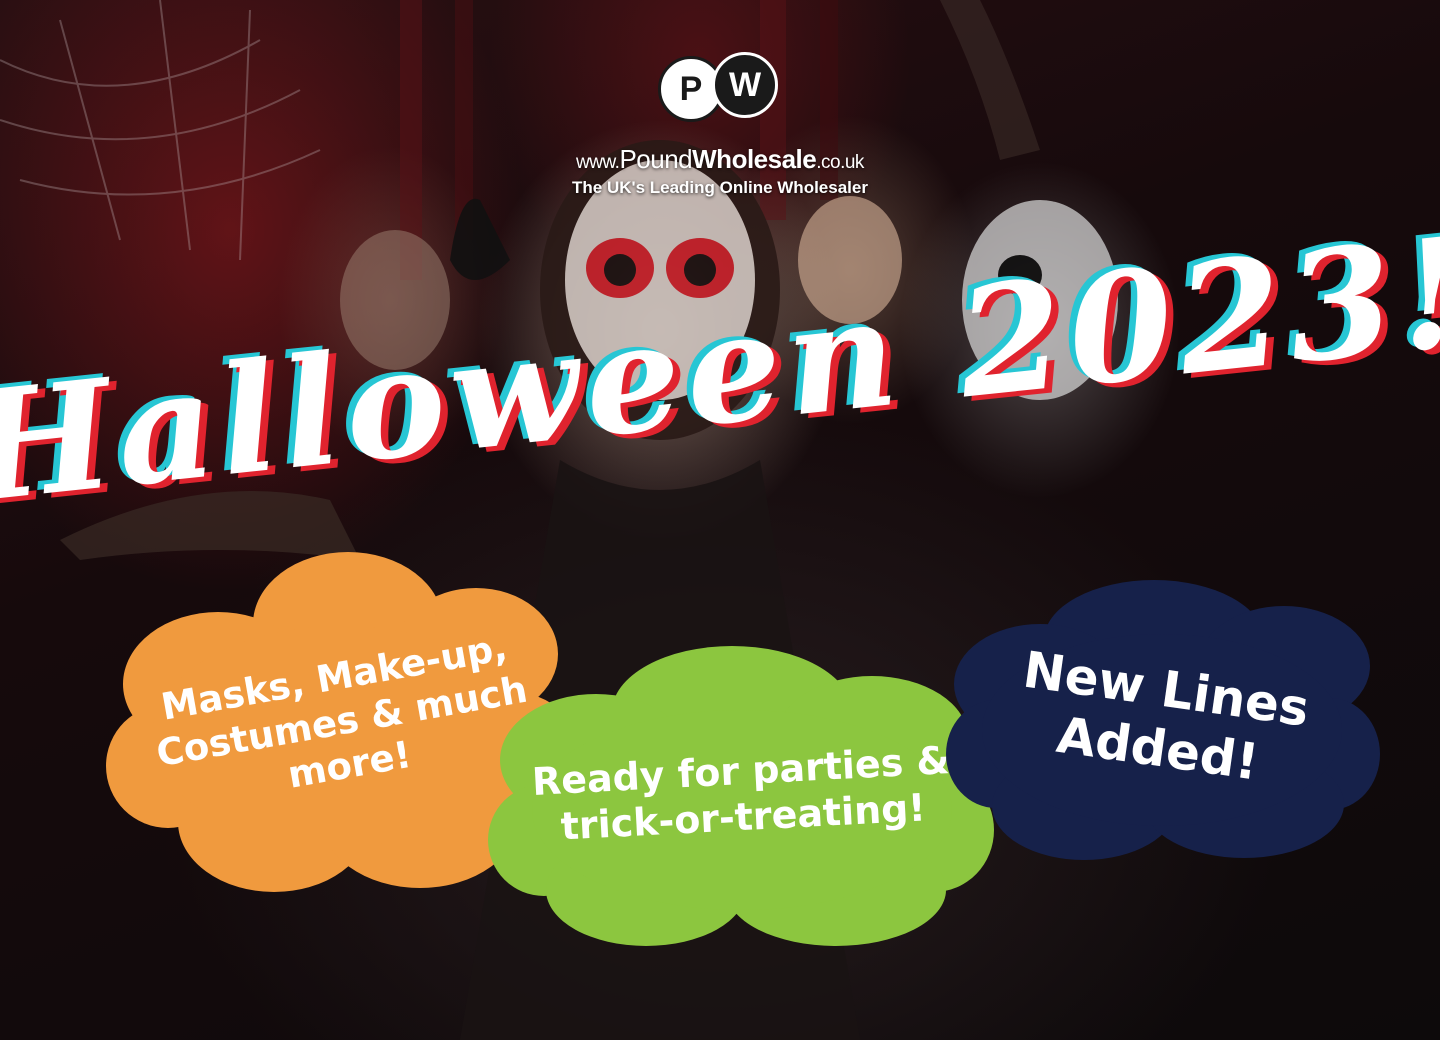 This screenshot has width=1440, height=1040. What do you see at coordinates (720, 187) in the screenshot?
I see `logo-tagline: The UK's Leading Online Wholesaler` at bounding box center [720, 187].